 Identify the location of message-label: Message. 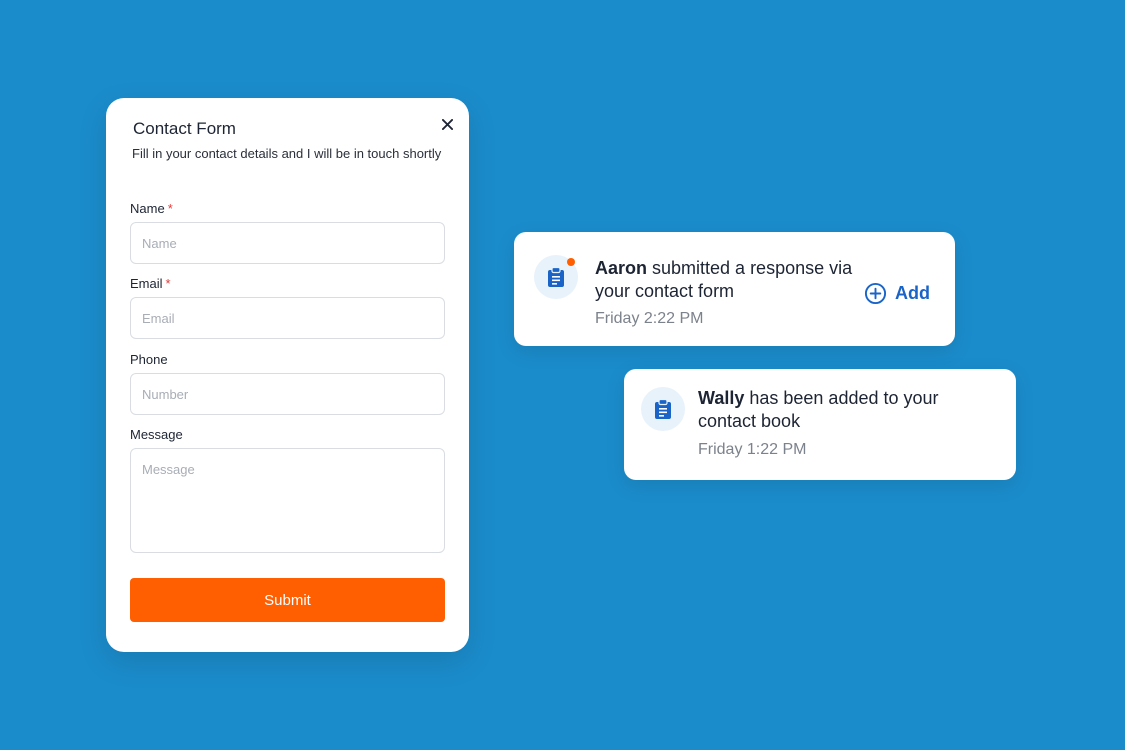
(156, 434).